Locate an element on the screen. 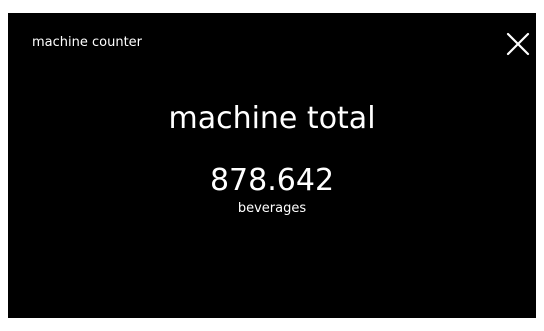  screen-title: machine counter is located at coordinates (87, 42).